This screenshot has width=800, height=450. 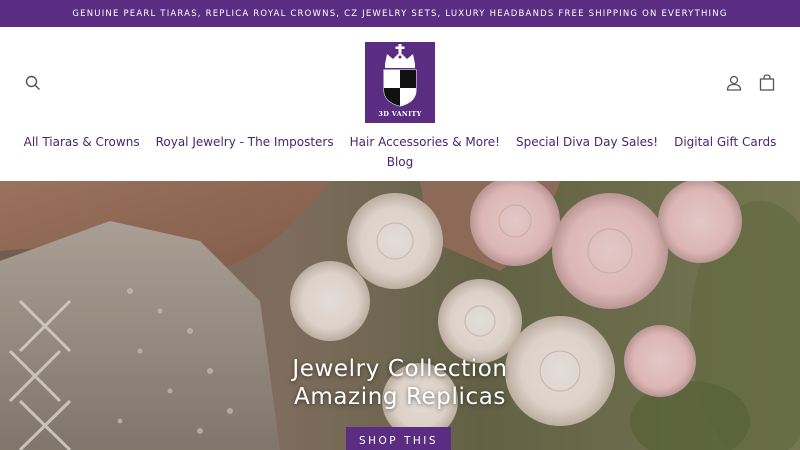 I want to click on nav-item-hair-accessories: Hair Accessories & More!, so click(x=425, y=142).